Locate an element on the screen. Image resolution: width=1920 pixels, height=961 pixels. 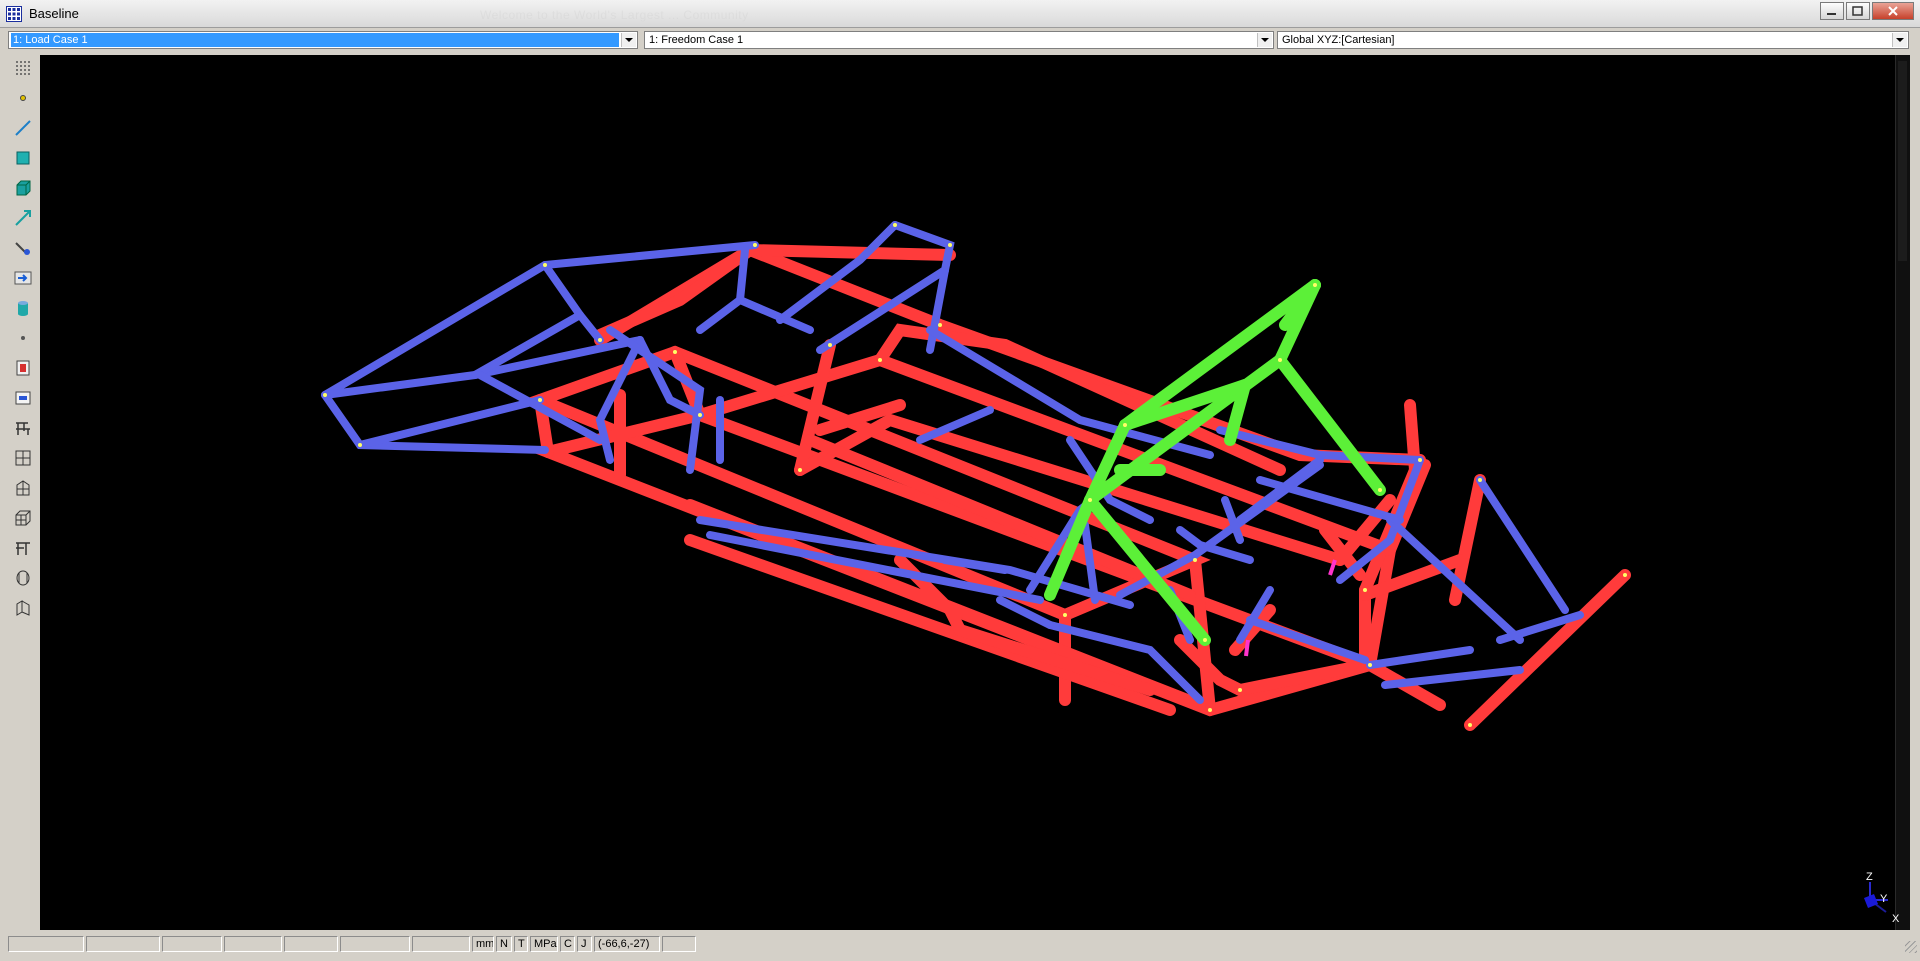
load-case-value: 1: Load Case 1 is located at coordinates (315, 40).